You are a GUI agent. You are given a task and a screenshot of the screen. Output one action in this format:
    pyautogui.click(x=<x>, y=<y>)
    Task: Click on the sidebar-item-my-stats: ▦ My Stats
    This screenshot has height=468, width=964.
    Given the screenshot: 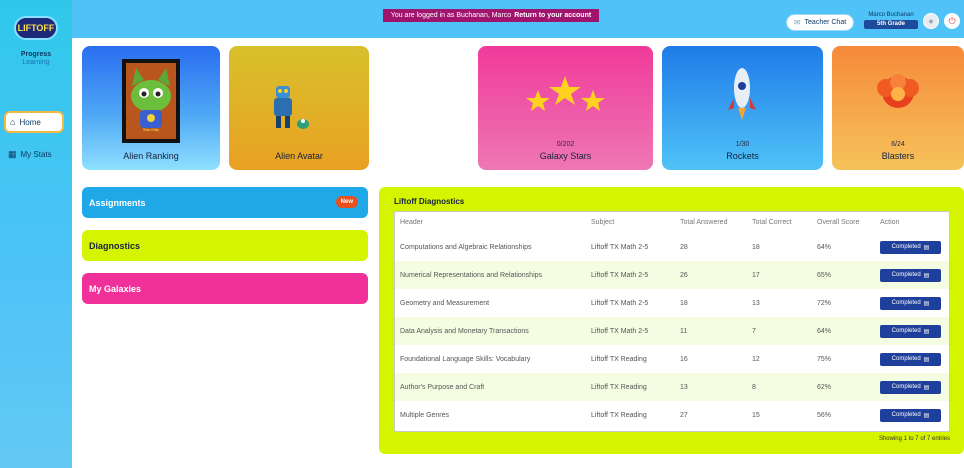 What is the action you would take?
    pyautogui.click(x=36, y=154)
    